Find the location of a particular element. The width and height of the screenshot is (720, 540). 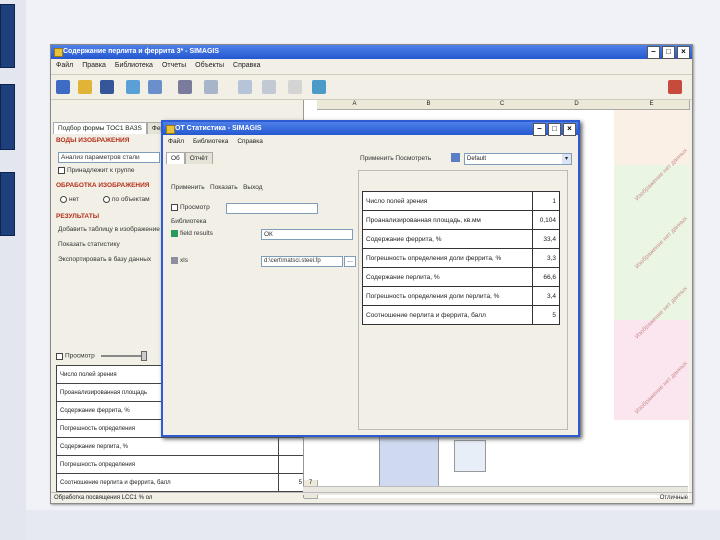

xls-label: xls is located at coordinates (184, 261).